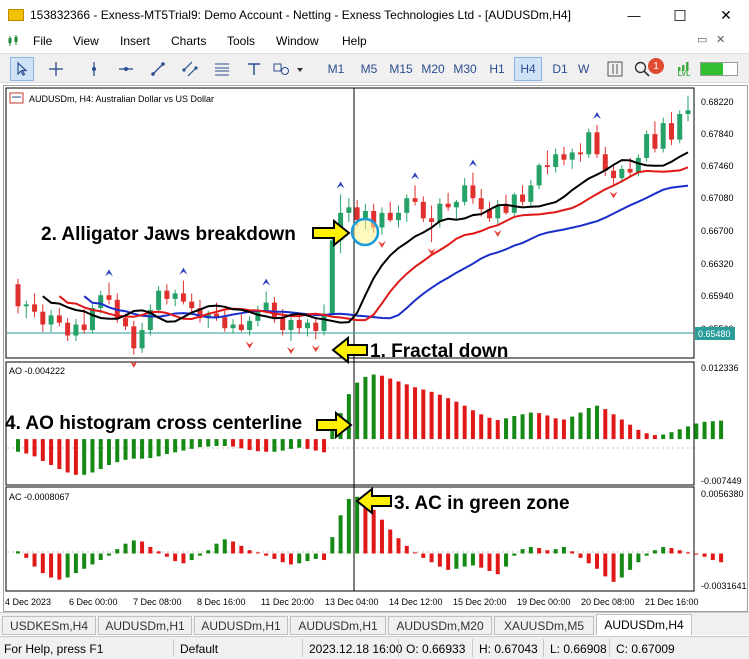 The image size is (749, 659). What do you see at coordinates (680, 15) in the screenshot?
I see `maximize-button: ☐` at bounding box center [680, 15].